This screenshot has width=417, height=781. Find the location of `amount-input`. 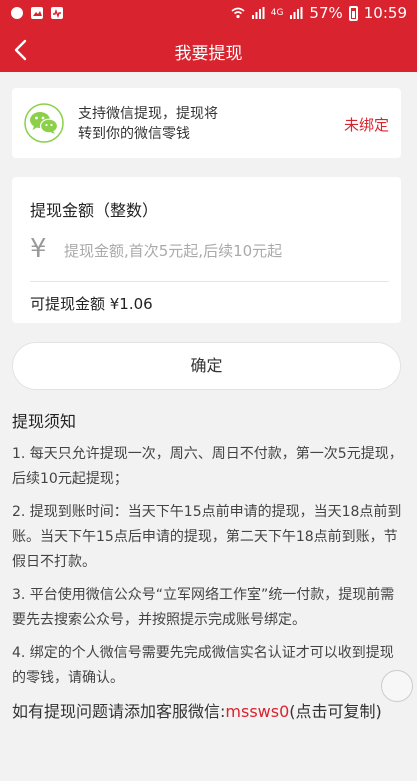

amount-input is located at coordinates (224, 251).